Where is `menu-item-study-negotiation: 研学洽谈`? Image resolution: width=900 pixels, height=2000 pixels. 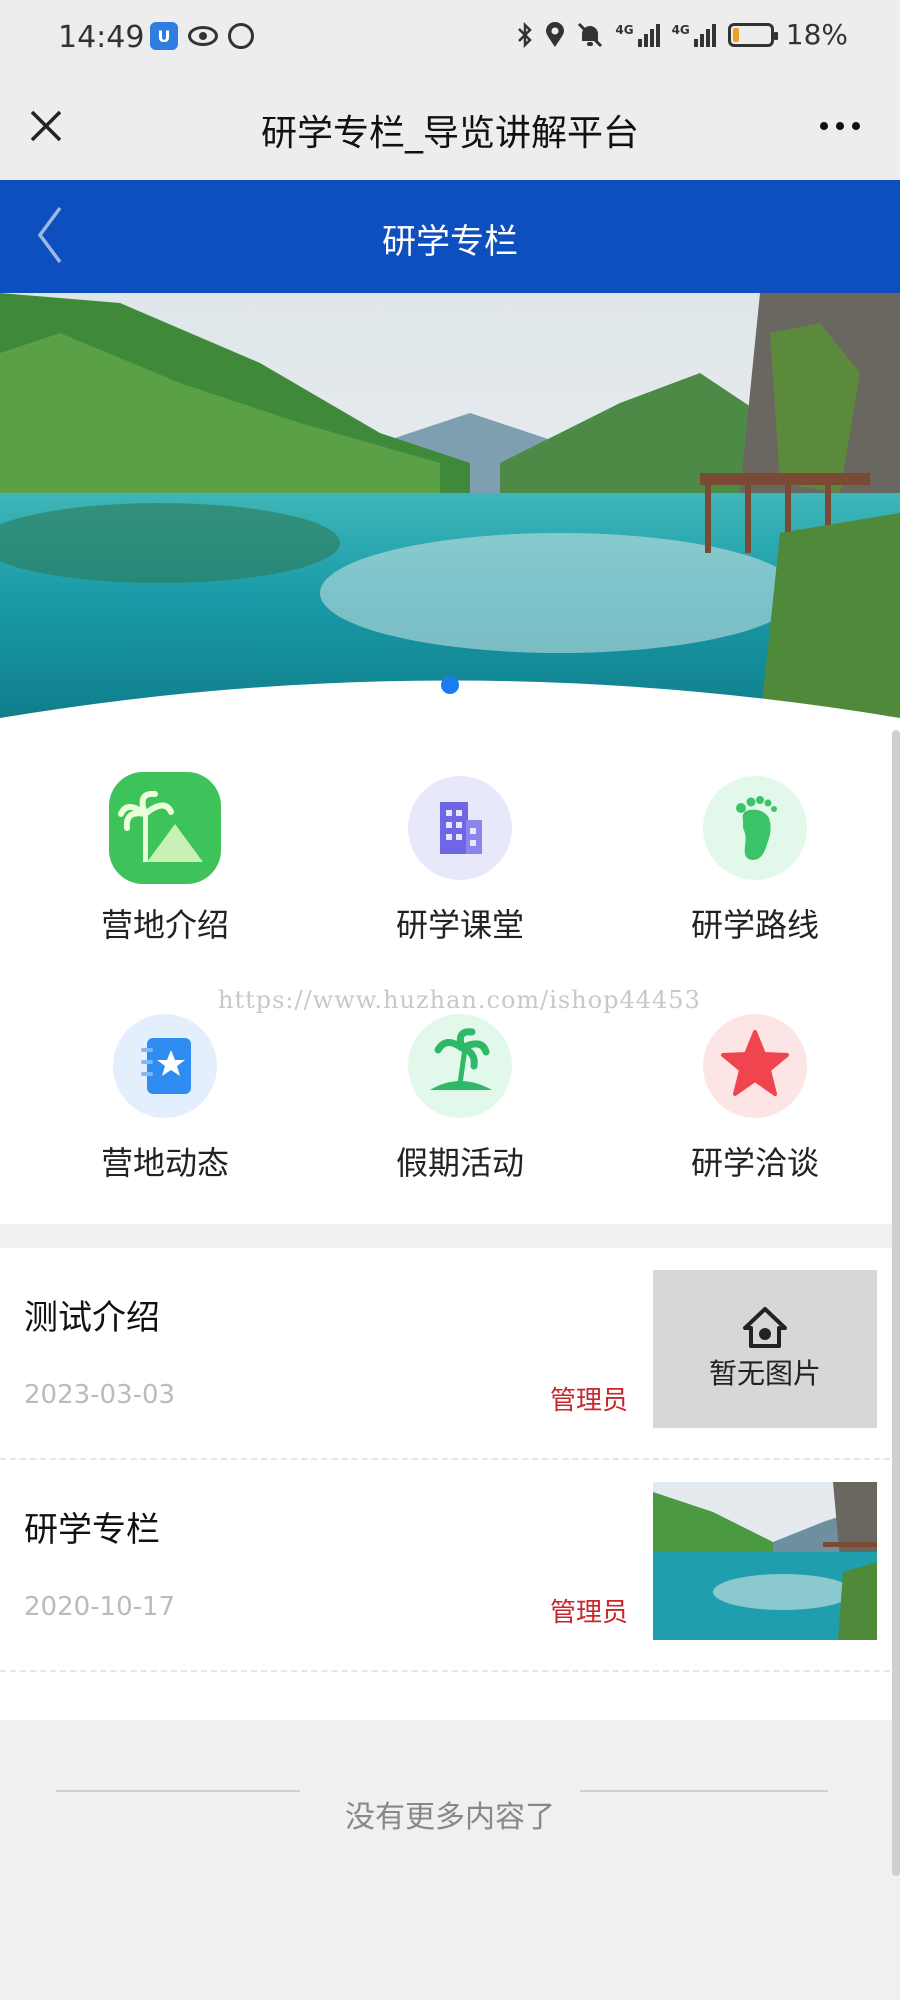
menu-item-study-negotiation: 研学洽谈 is located at coordinates (755, 1096).